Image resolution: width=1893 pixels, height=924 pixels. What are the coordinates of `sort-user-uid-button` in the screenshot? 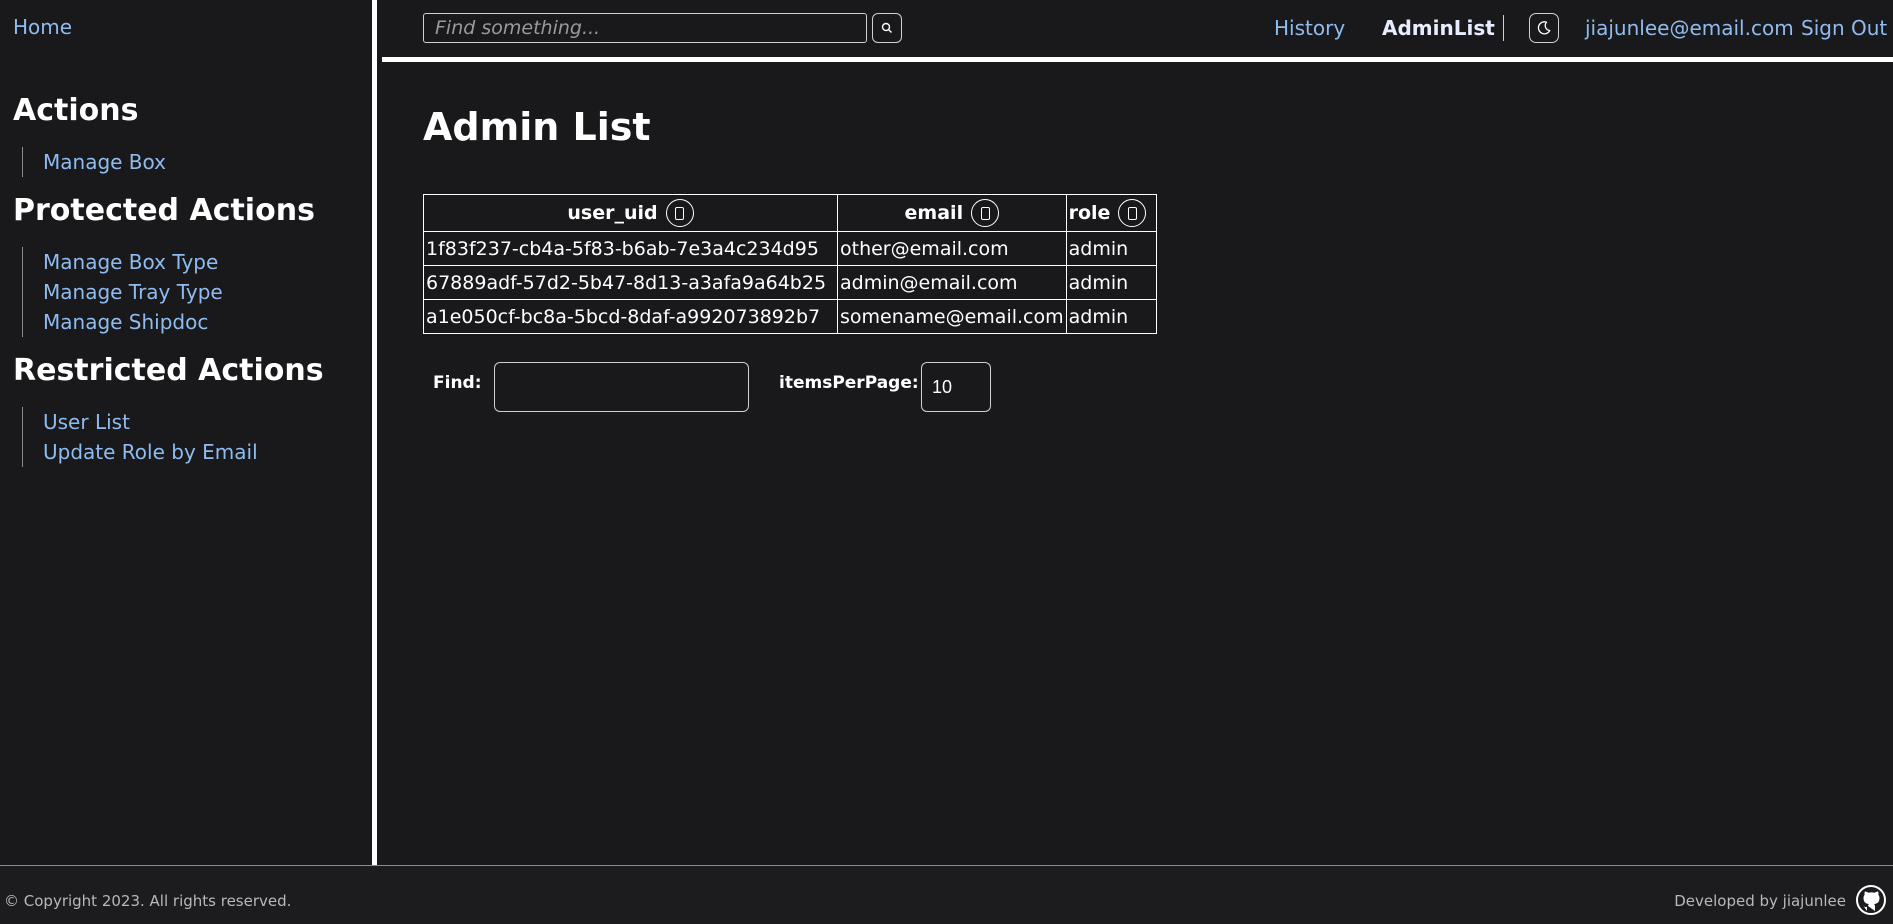 It's located at (679, 213).